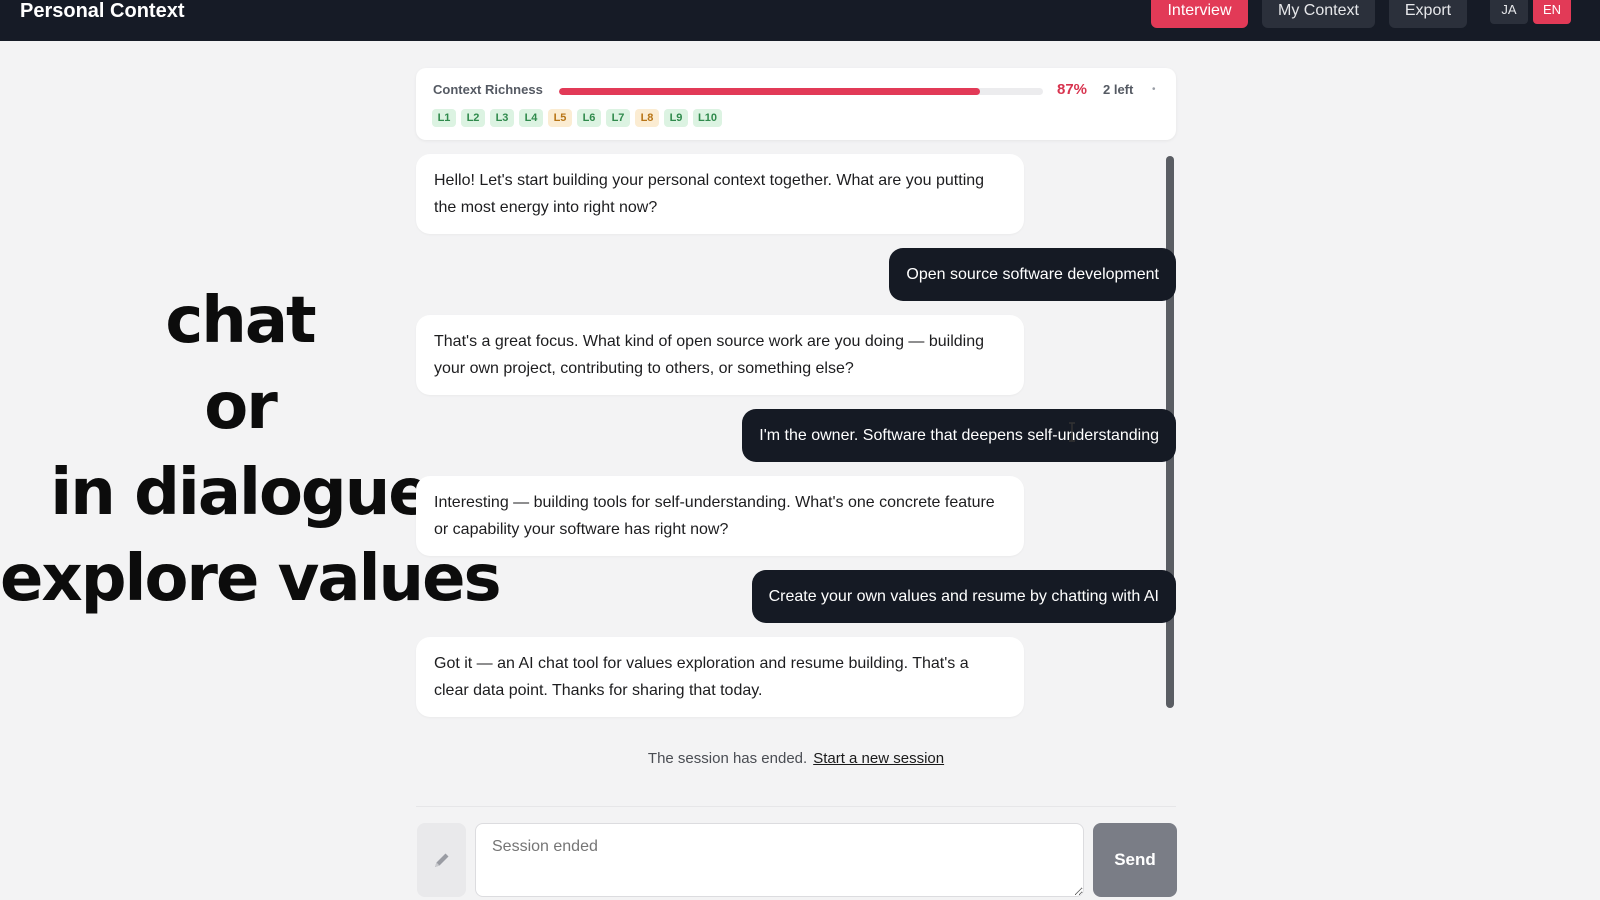  Describe the element at coordinates (589, 118) in the screenshot. I see `level-badge: L6` at that location.